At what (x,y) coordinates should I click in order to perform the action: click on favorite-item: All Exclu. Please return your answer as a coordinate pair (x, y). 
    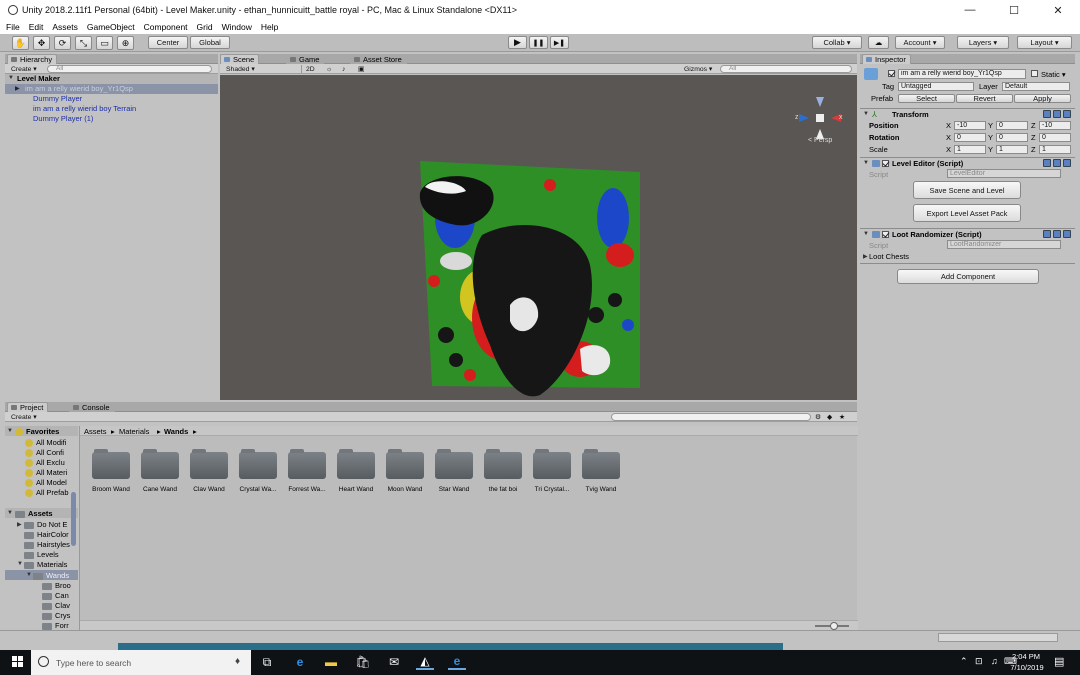
    Looking at the image, I should click on (45, 463).